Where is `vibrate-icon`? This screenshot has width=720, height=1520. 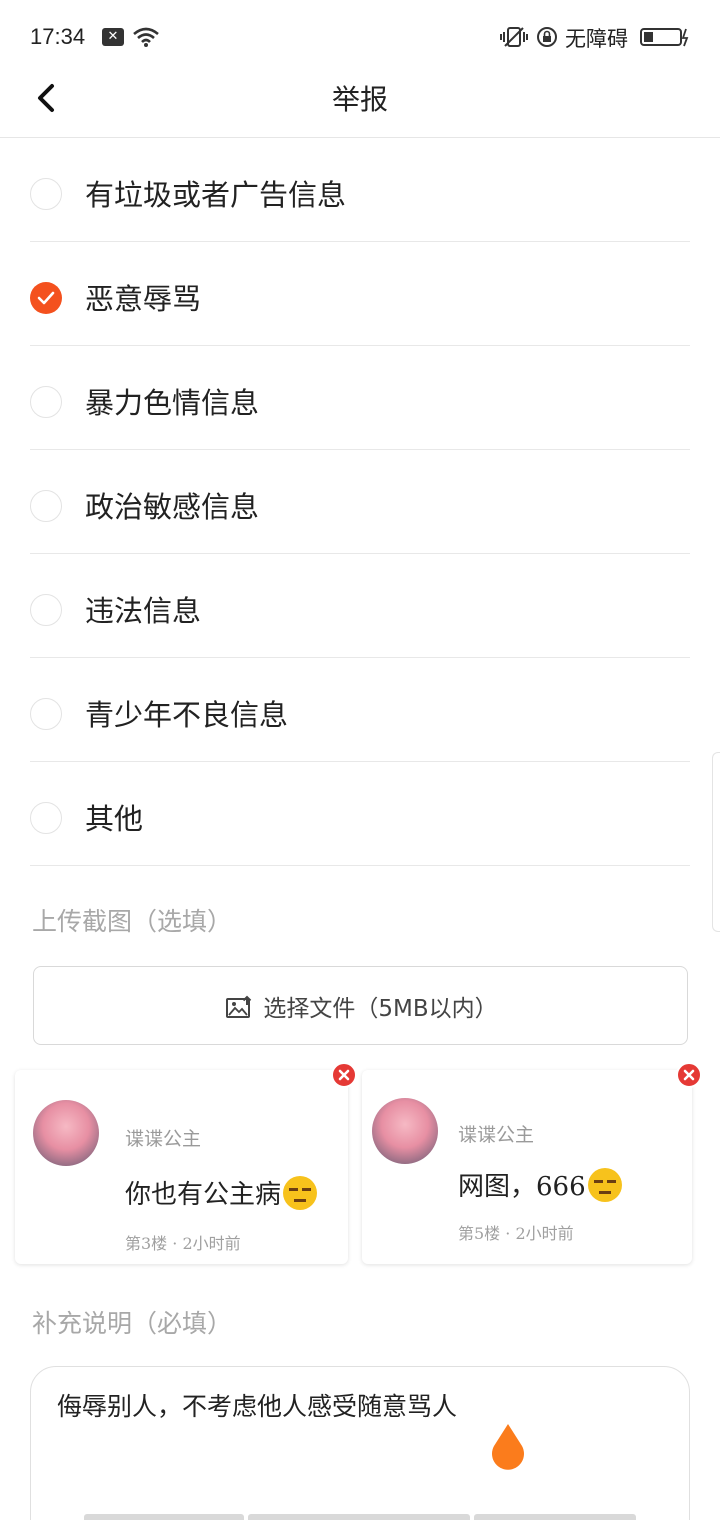
vibrate-icon is located at coordinates (514, 37).